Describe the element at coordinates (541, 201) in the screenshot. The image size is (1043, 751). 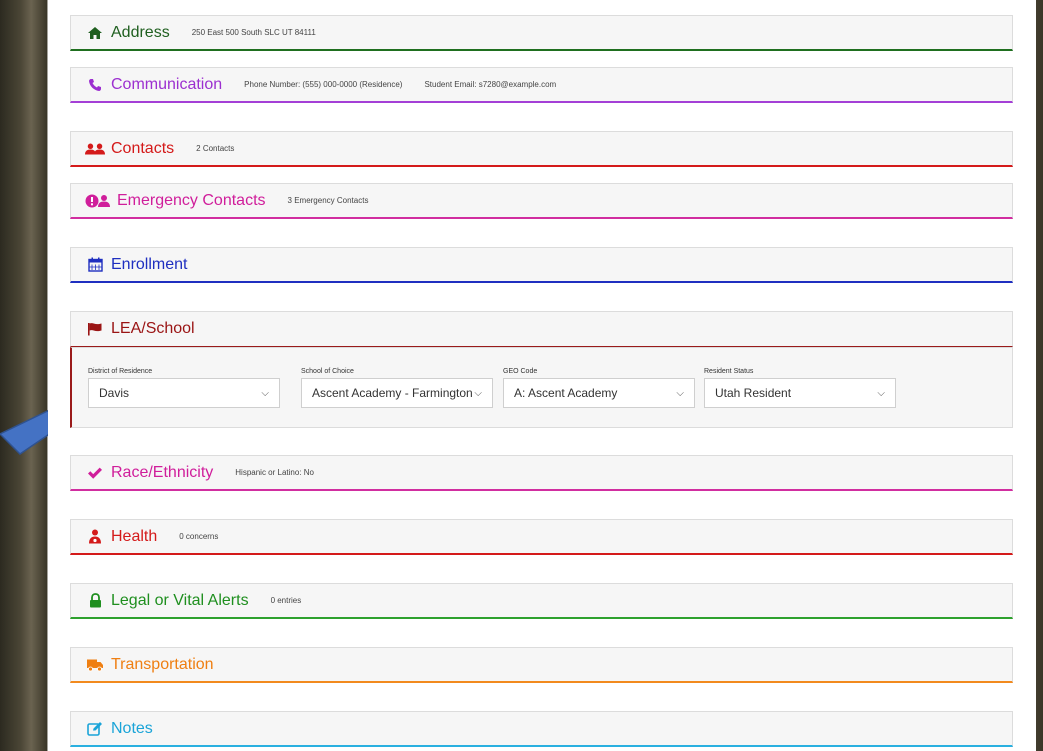
I see `emergency-contacts-section: Emergency Contacts 3 Emergency Contacts` at that location.